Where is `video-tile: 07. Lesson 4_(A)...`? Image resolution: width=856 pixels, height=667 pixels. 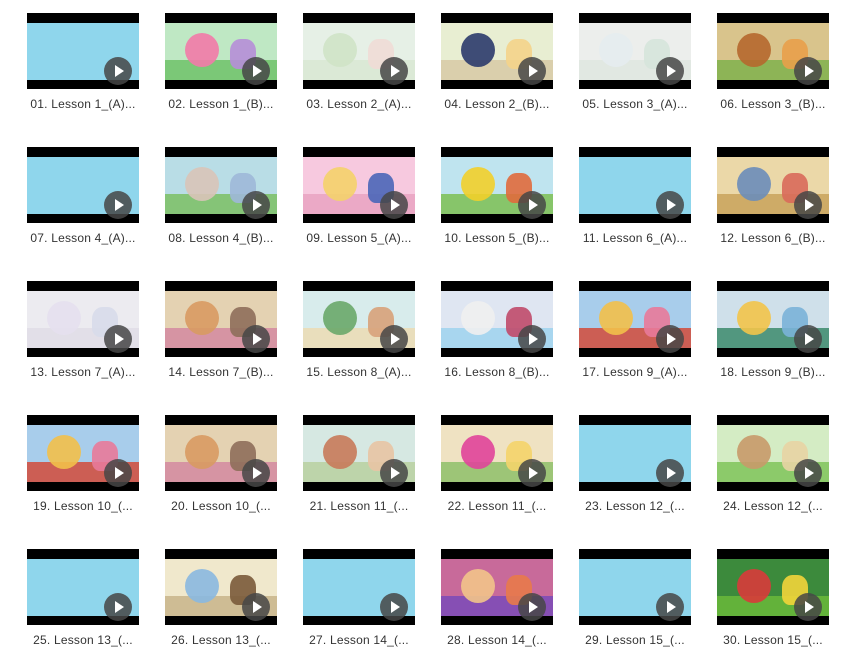 video-tile: 07. Lesson 4_(A)... is located at coordinates (83, 196).